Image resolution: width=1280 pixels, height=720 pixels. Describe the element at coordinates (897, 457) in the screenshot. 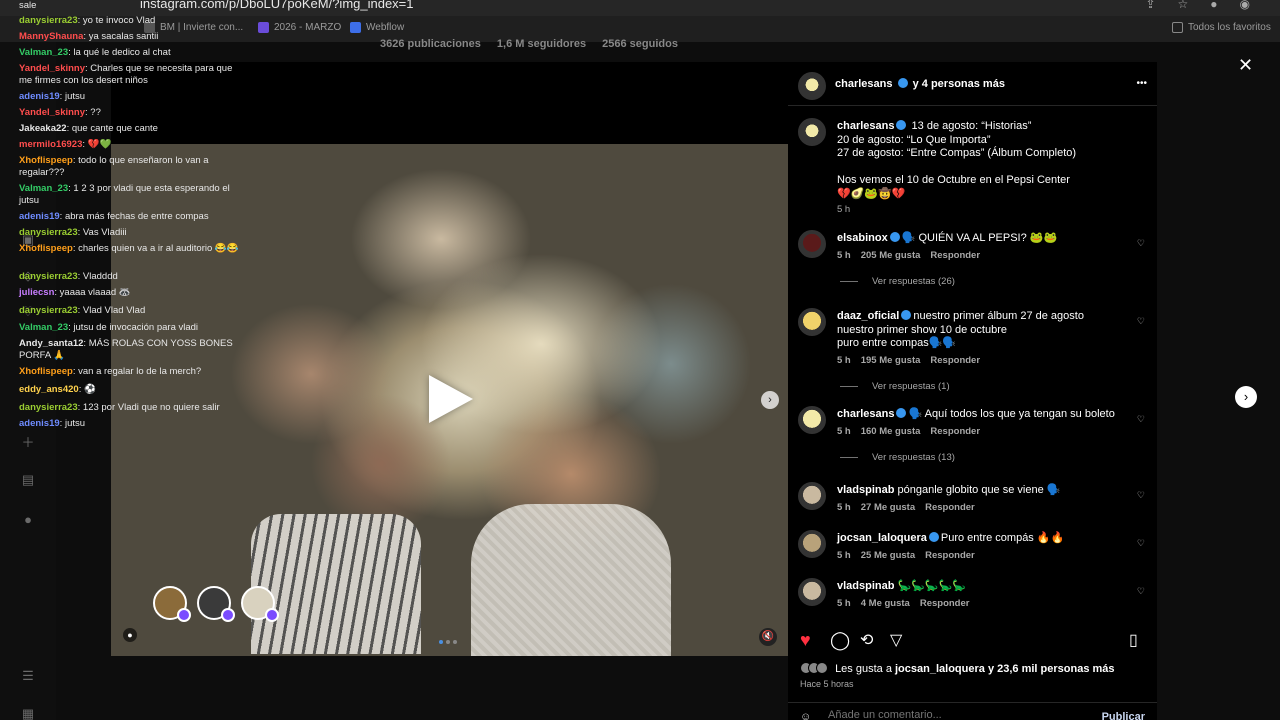

I see `view-replies-button: Ver respuestas (13)` at that location.